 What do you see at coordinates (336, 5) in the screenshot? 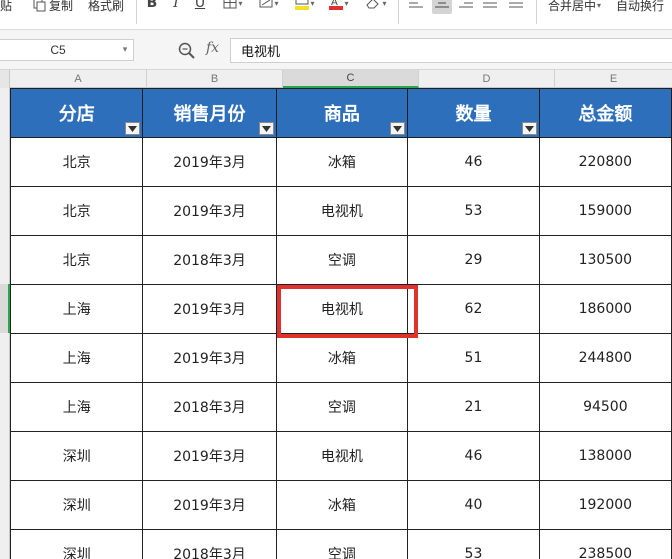
I see `font-color-icon: A` at bounding box center [336, 5].